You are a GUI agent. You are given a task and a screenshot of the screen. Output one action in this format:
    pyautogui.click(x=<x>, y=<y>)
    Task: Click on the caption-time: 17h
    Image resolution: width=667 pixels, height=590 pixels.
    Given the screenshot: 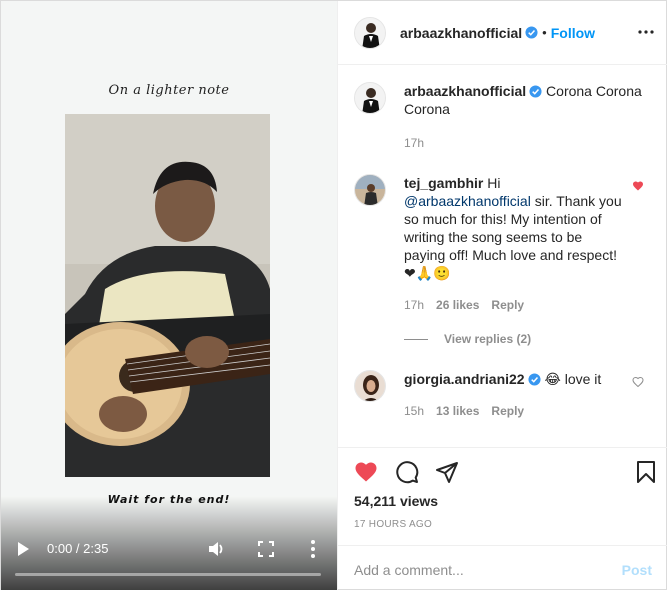 What is the action you would take?
    pyautogui.click(x=414, y=143)
    